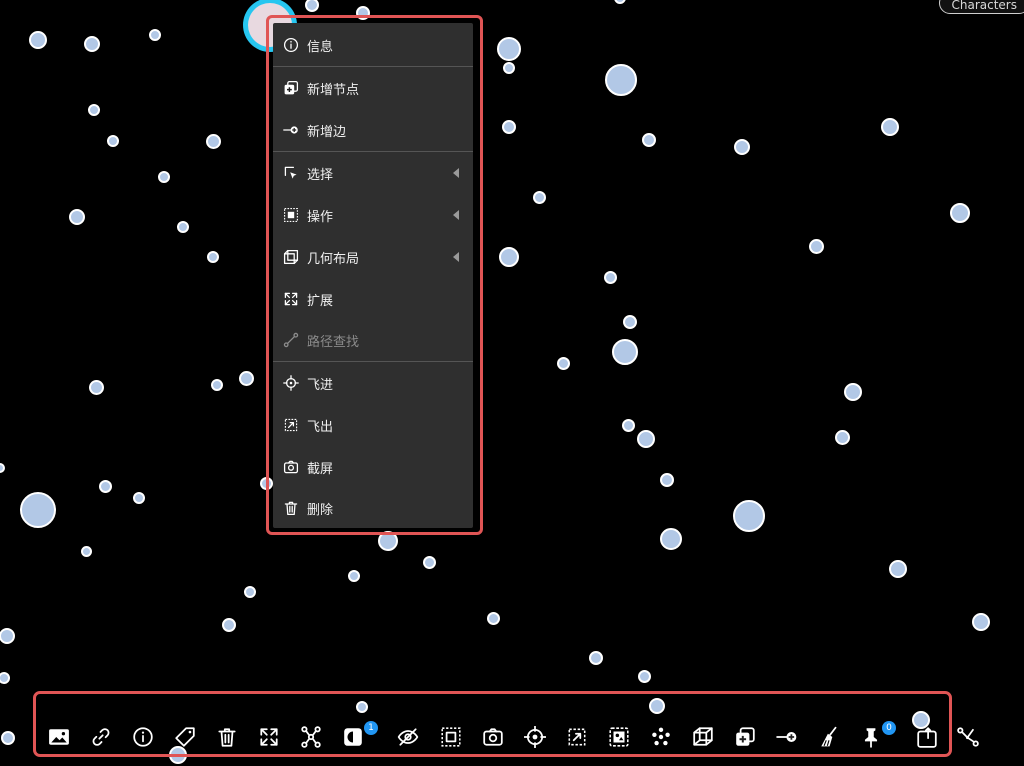 This screenshot has width=1024, height=766. Describe the element at coordinates (291, 425) in the screenshot. I see `fly-out-icon` at that location.